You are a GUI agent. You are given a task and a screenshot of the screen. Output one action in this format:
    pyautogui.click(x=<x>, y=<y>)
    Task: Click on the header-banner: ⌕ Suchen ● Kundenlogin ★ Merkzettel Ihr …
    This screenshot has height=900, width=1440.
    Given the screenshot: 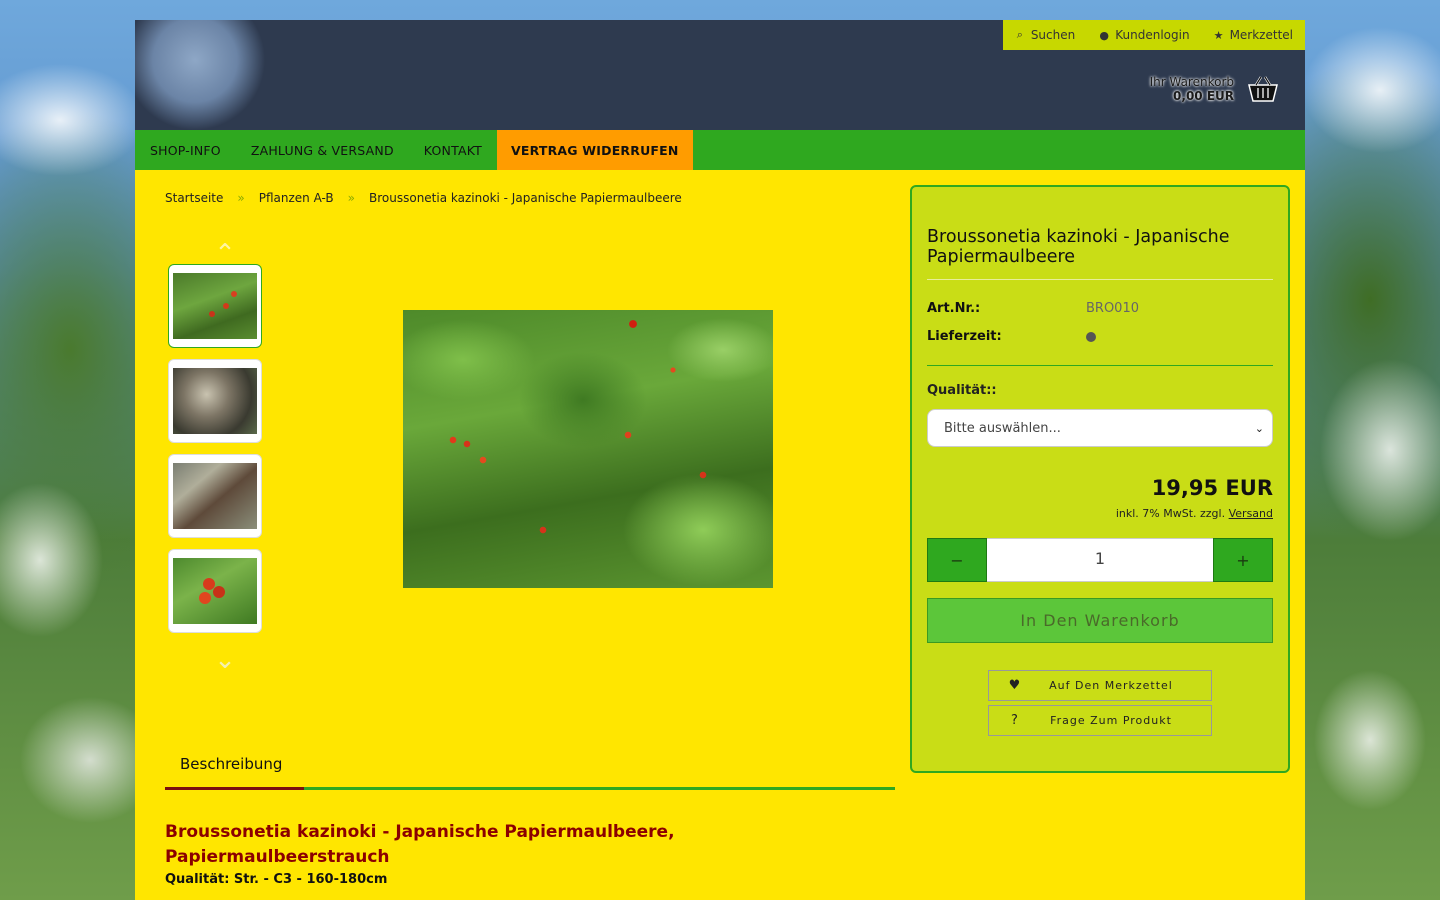 What is the action you would take?
    pyautogui.click(x=720, y=75)
    